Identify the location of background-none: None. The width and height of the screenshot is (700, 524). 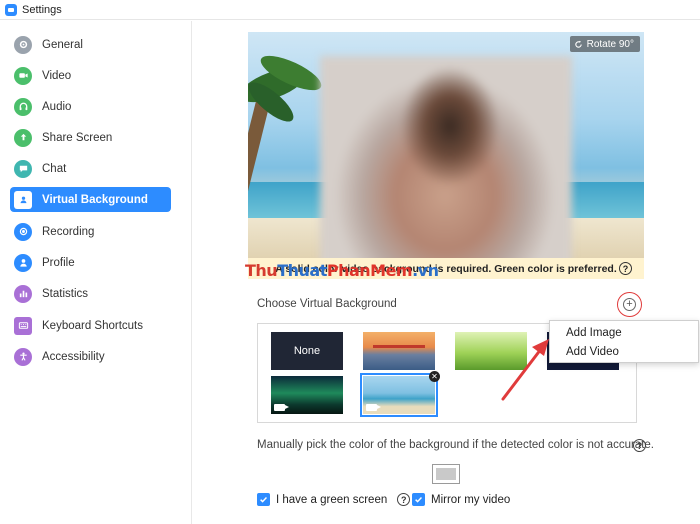
(307, 351).